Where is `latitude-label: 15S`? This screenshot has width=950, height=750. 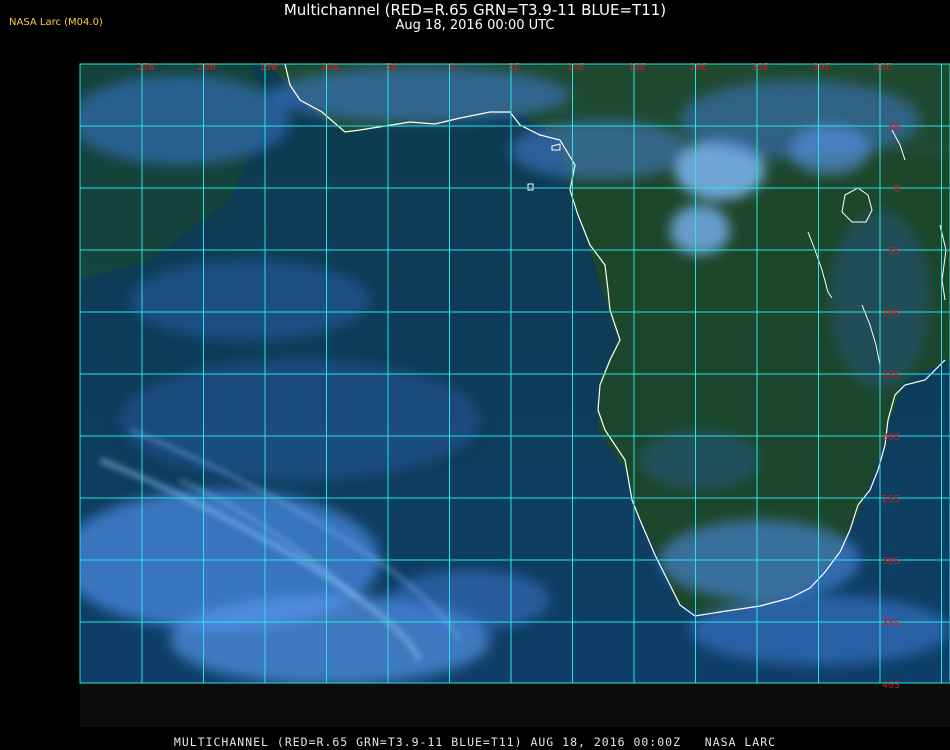
latitude-label: 15S is located at coordinates (891, 375).